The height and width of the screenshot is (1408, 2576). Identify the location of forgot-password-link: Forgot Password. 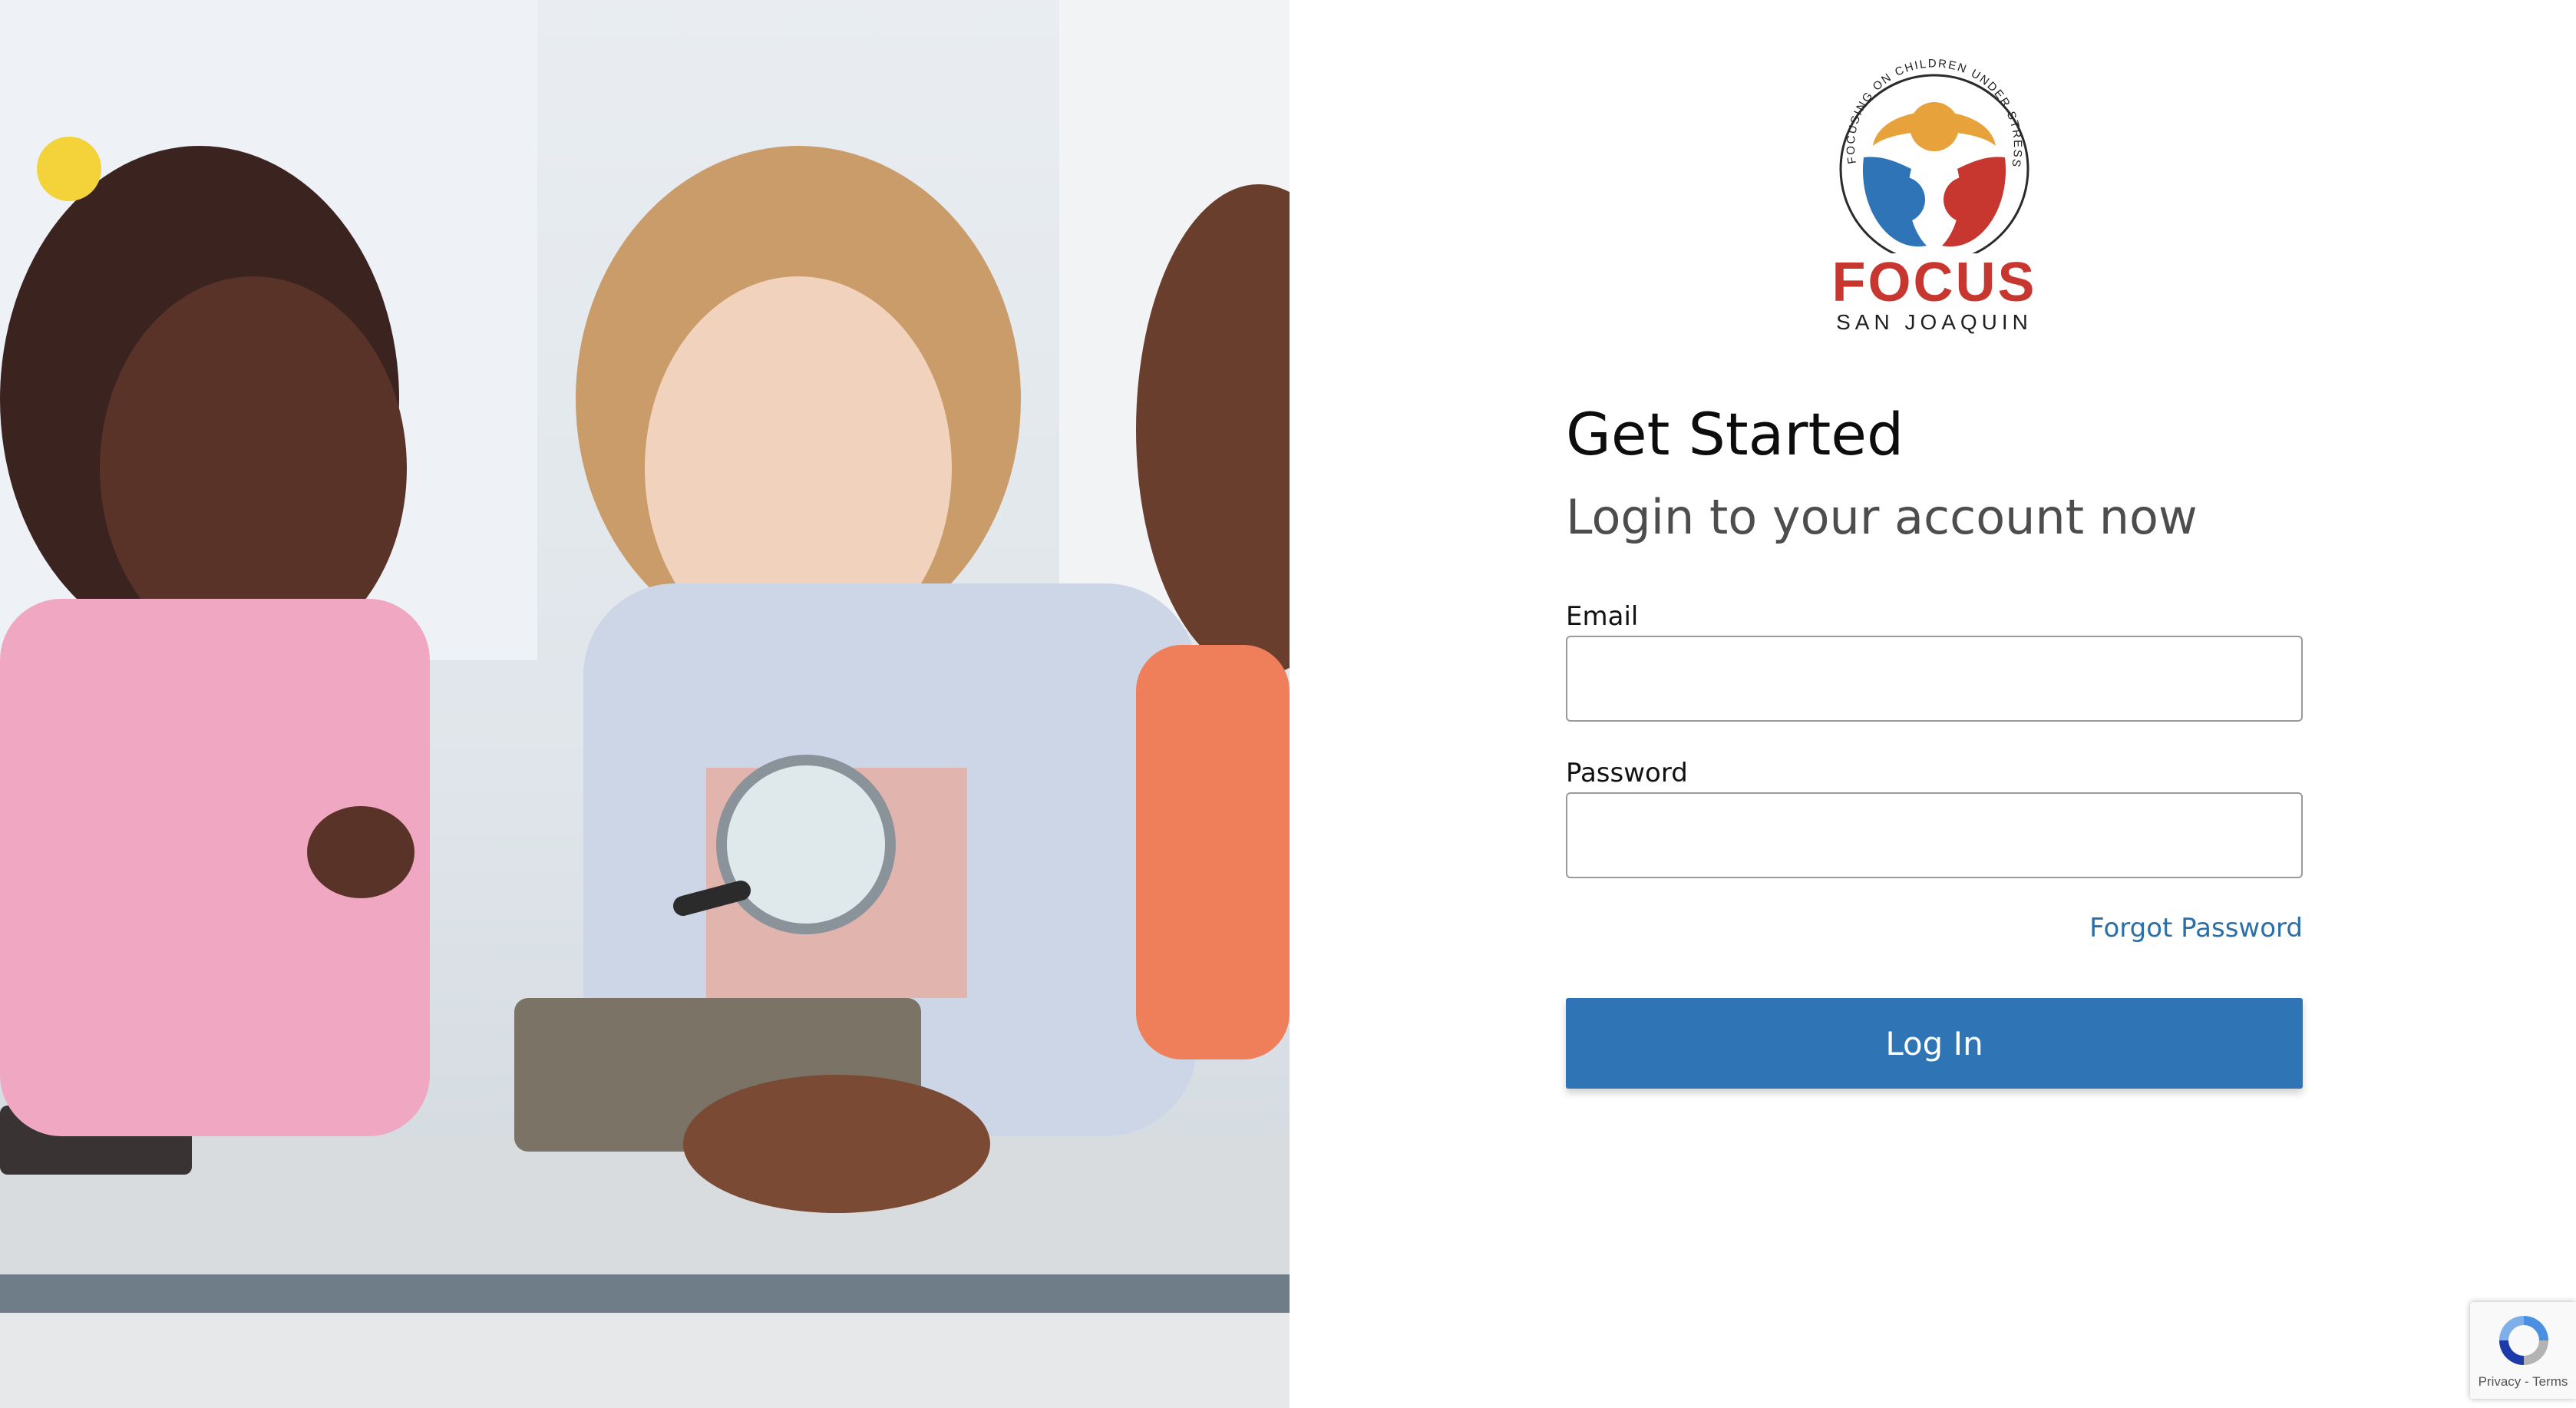
(1934, 928).